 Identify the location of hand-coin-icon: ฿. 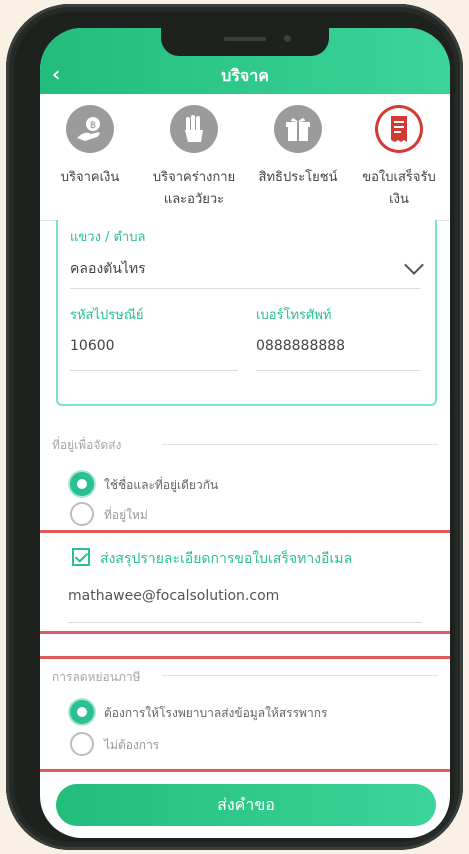
(90, 129).